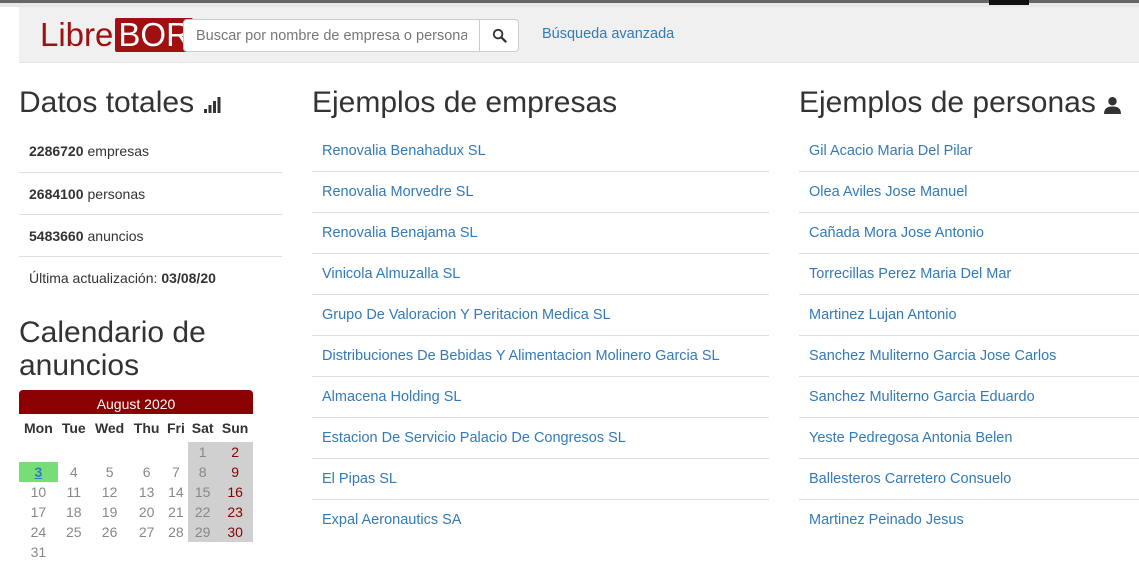 The height and width of the screenshot is (586, 1139). Describe the element at coordinates (932, 356) in the screenshot. I see `person-link: Sanchez Muliterno Garcia Jose Carlos` at that location.